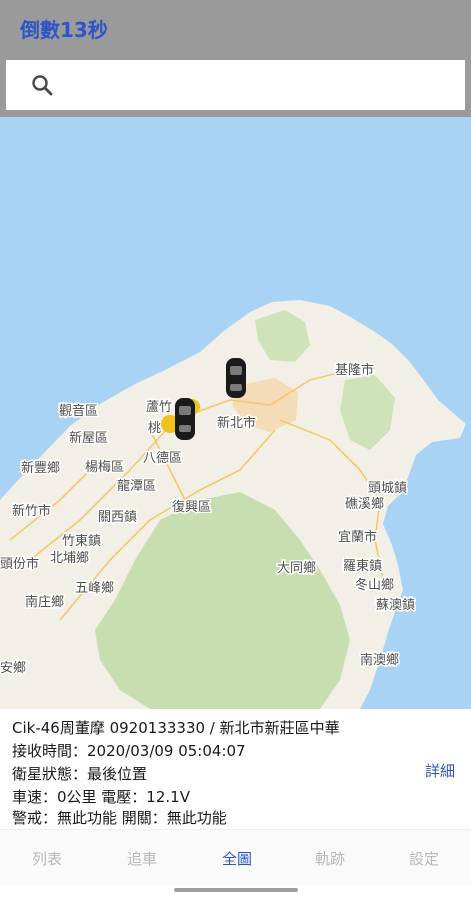 This screenshot has height=900, width=471. Describe the element at coordinates (330, 858) in the screenshot. I see `tab-trail: 軌跡` at that location.